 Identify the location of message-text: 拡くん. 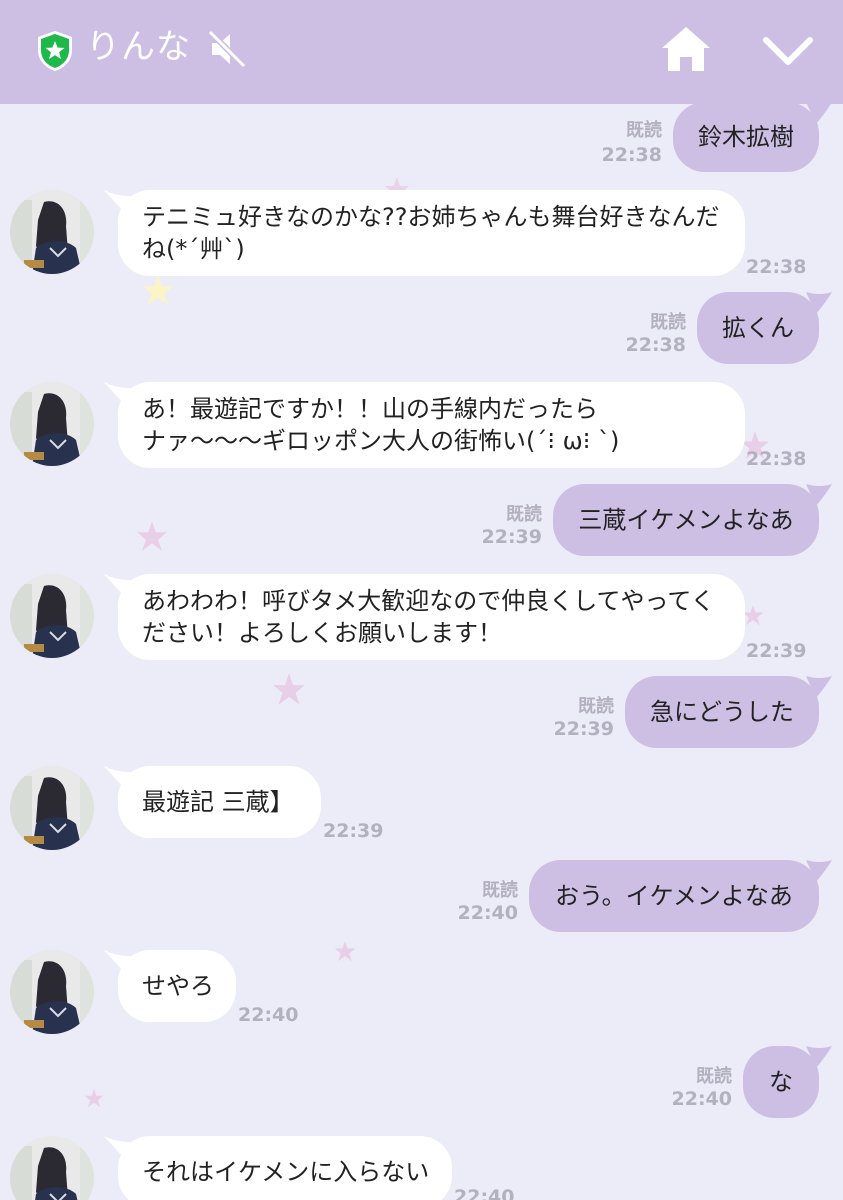
(758, 328).